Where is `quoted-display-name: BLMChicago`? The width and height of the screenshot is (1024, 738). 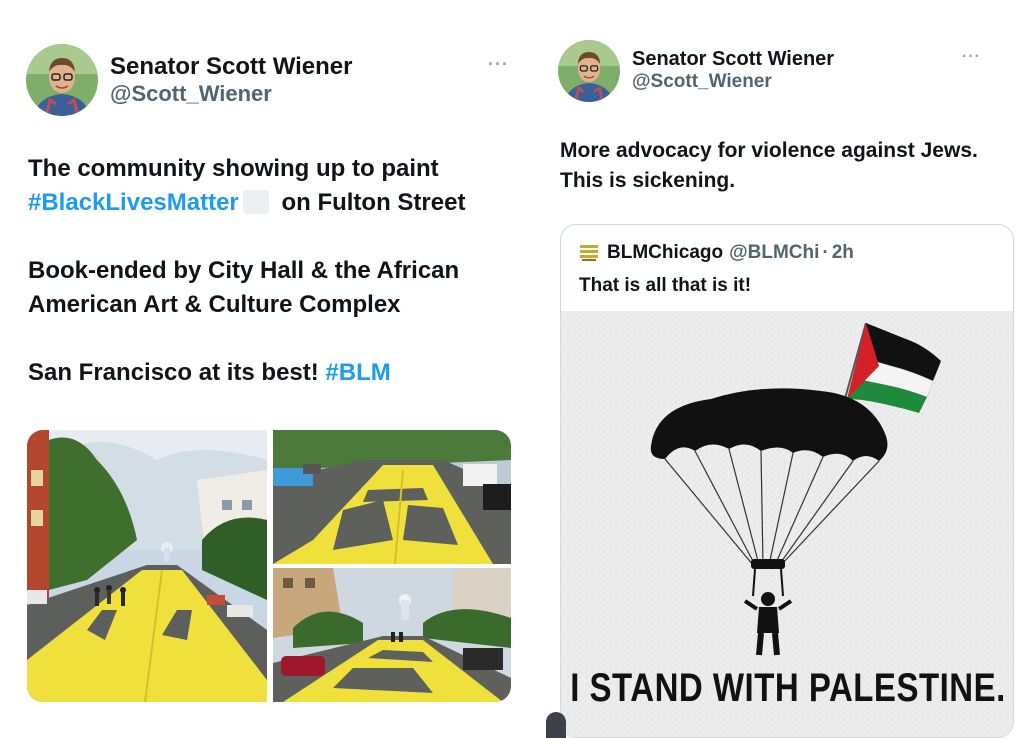
quoted-display-name: BLMChicago is located at coordinates (665, 253).